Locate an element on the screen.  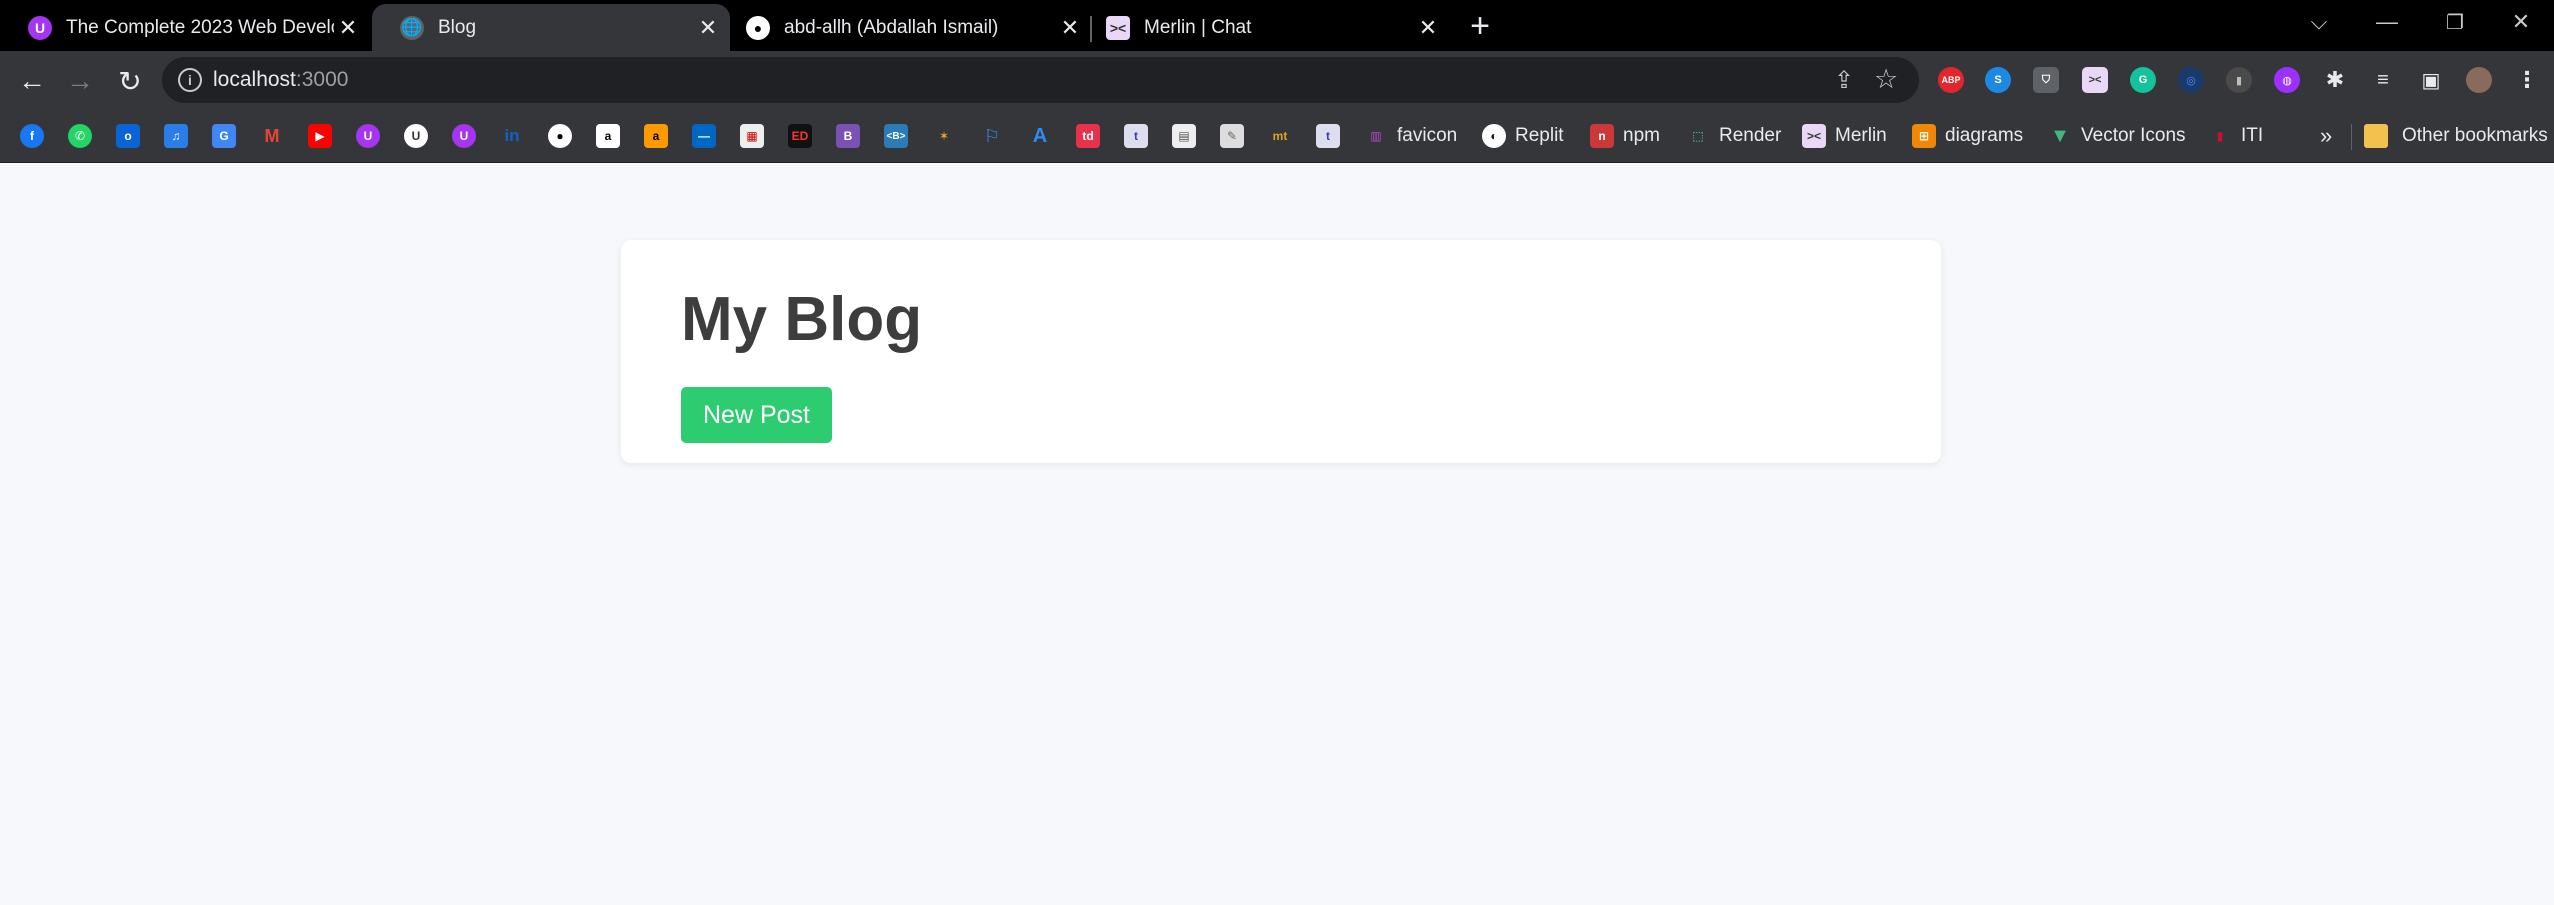
udemy-icon: U is located at coordinates (368, 136).